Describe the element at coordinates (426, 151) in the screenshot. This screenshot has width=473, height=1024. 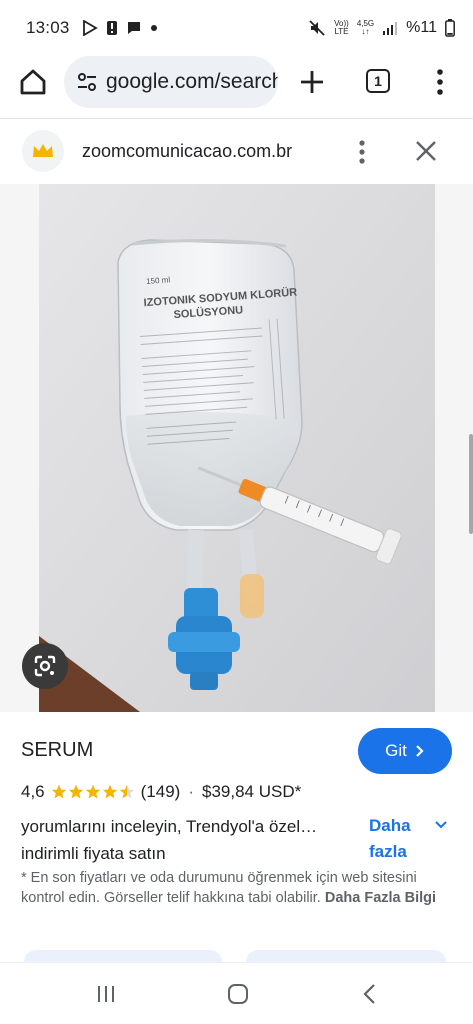
I see `close-icon` at that location.